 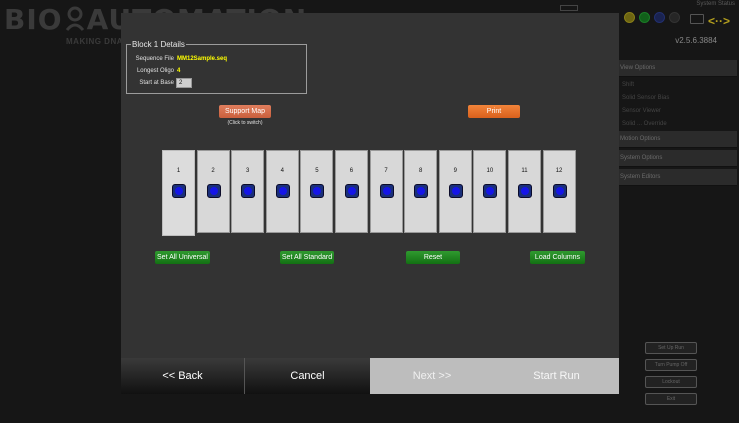 What do you see at coordinates (386, 171) in the screenshot?
I see `column-number: 7` at bounding box center [386, 171].